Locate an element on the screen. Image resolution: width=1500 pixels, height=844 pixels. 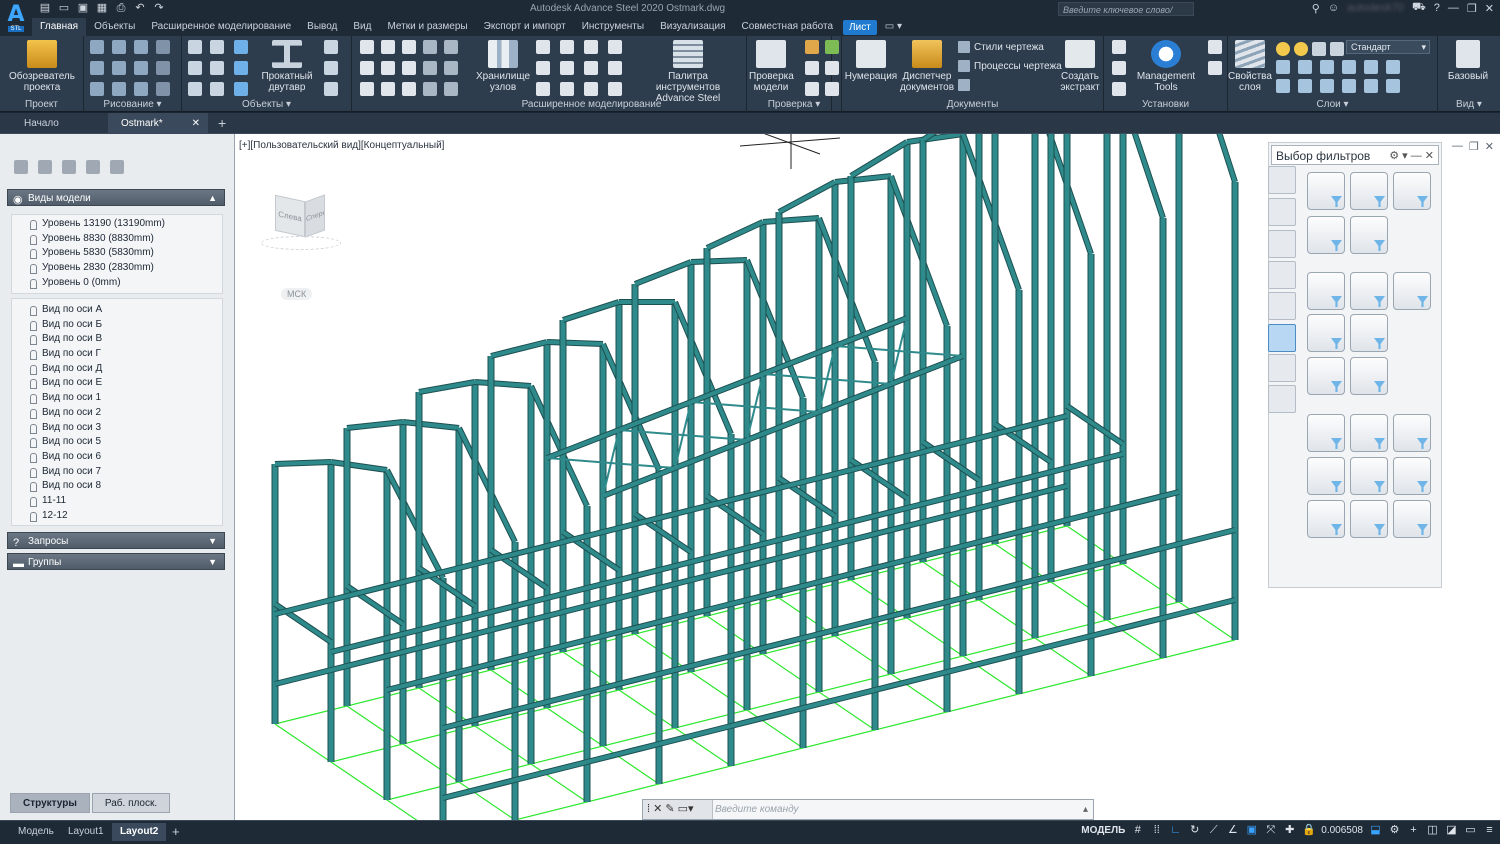
list-item: Вид по оси 2 is located at coordinates (117, 413).